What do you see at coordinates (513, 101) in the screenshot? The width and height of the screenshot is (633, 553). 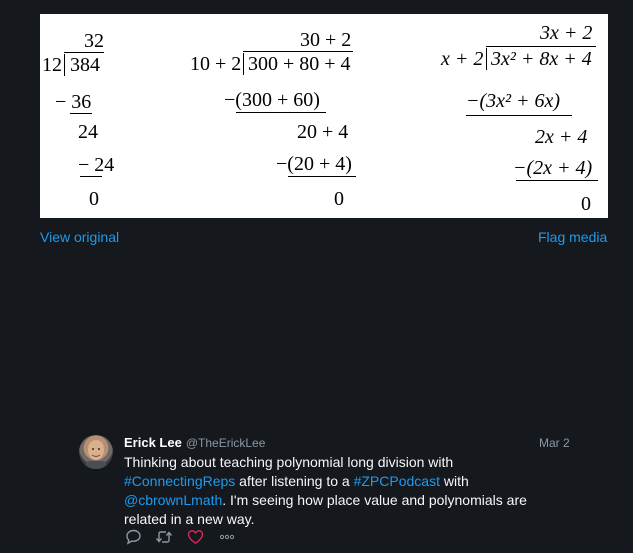 I see `right-step-1: −(3x² + 6x)` at bounding box center [513, 101].